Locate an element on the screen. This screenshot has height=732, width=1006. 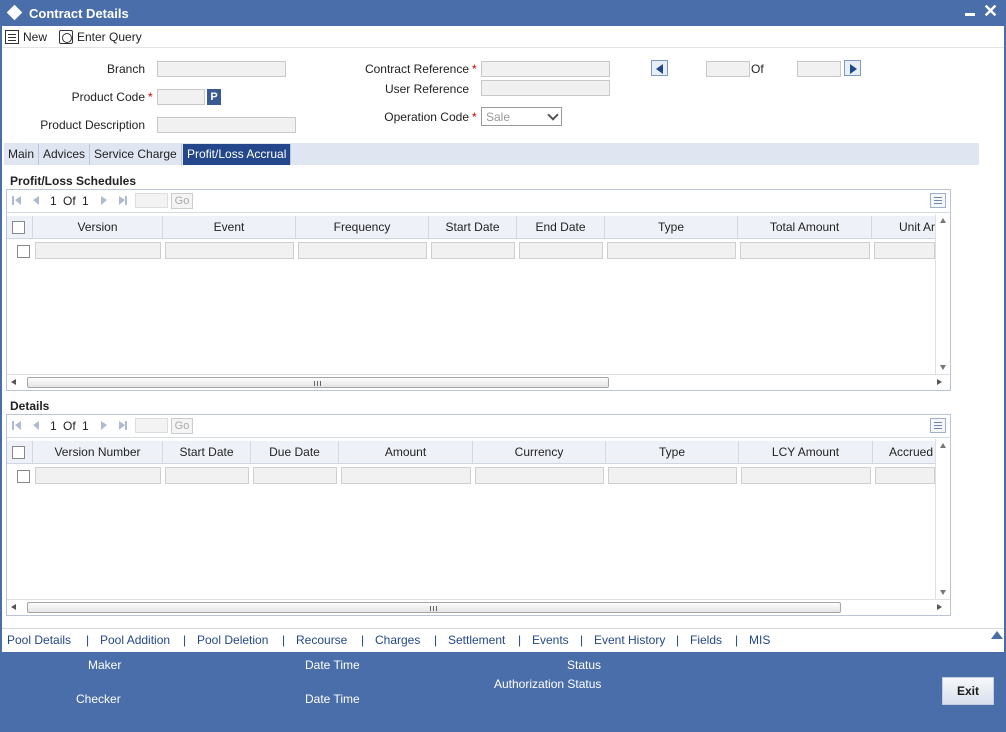
previous-record-button is located at coordinates (659, 68).